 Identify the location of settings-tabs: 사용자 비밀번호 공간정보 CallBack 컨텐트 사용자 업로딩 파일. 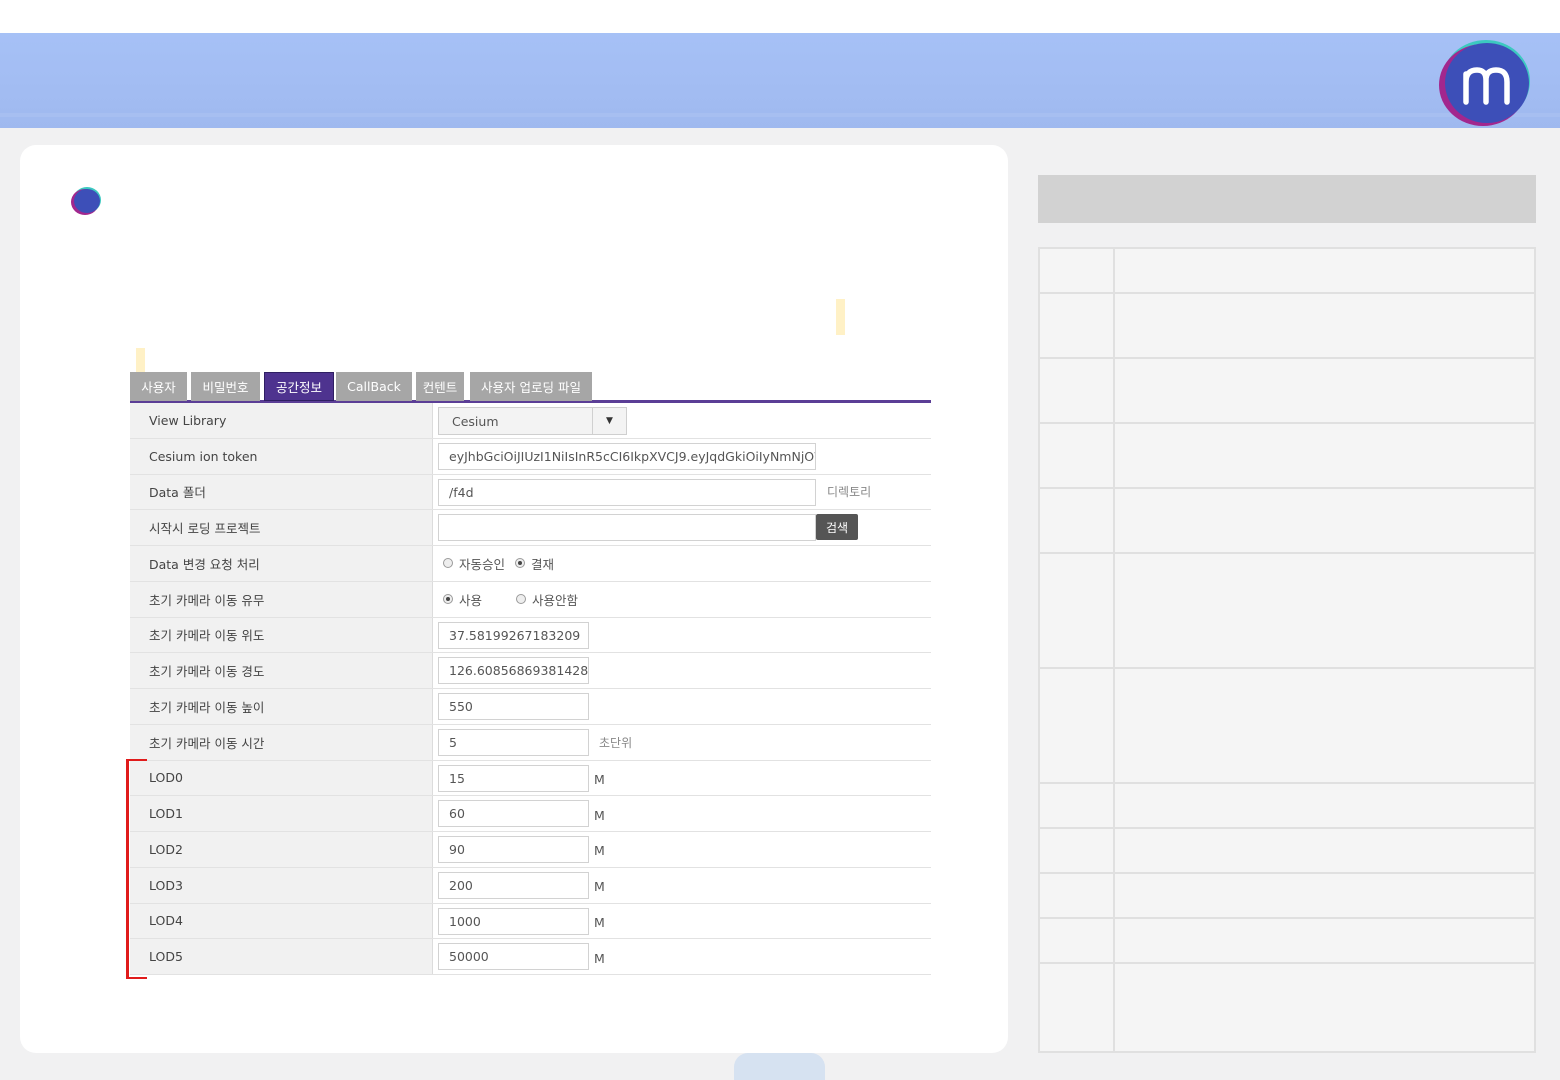
(530, 386).